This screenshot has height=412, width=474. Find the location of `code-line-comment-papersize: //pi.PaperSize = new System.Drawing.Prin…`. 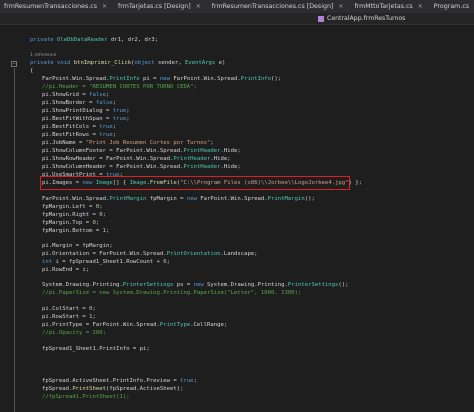

code-line-comment-papersize: //pi.PaperSize = new System.Drawing.Prin… is located at coordinates (172, 293).